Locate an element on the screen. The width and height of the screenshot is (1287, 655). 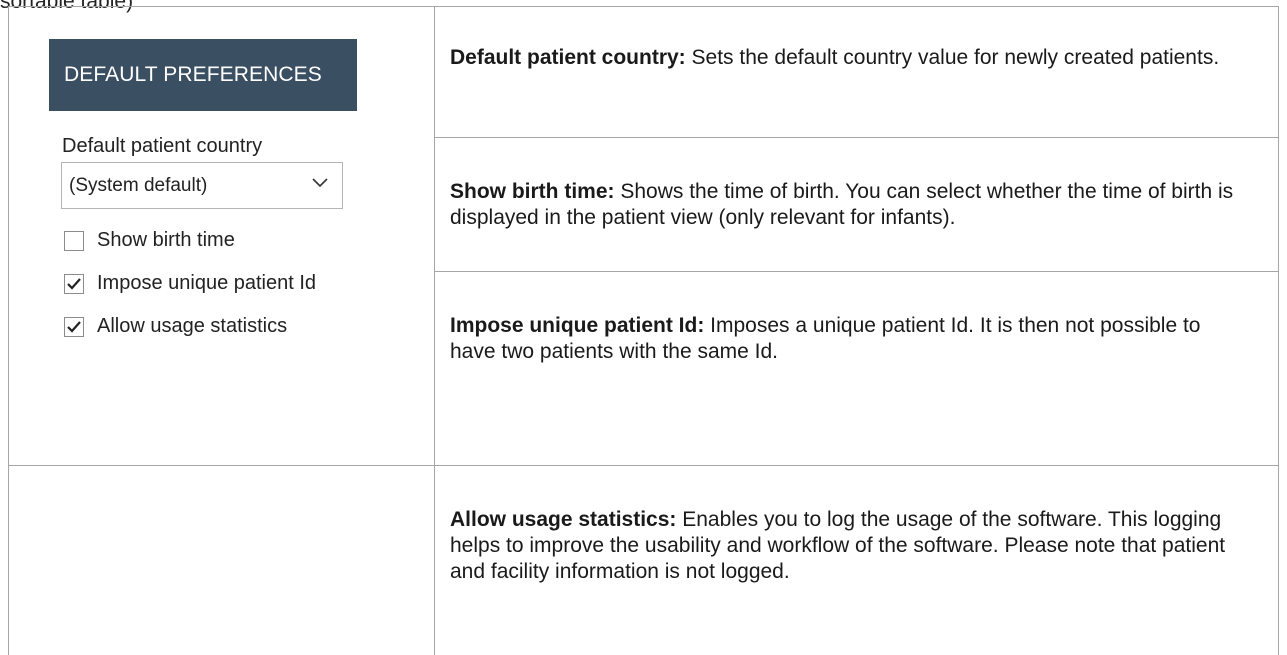
impose-unique-id-checkbox: Impose unique patient Id is located at coordinates (190, 283).